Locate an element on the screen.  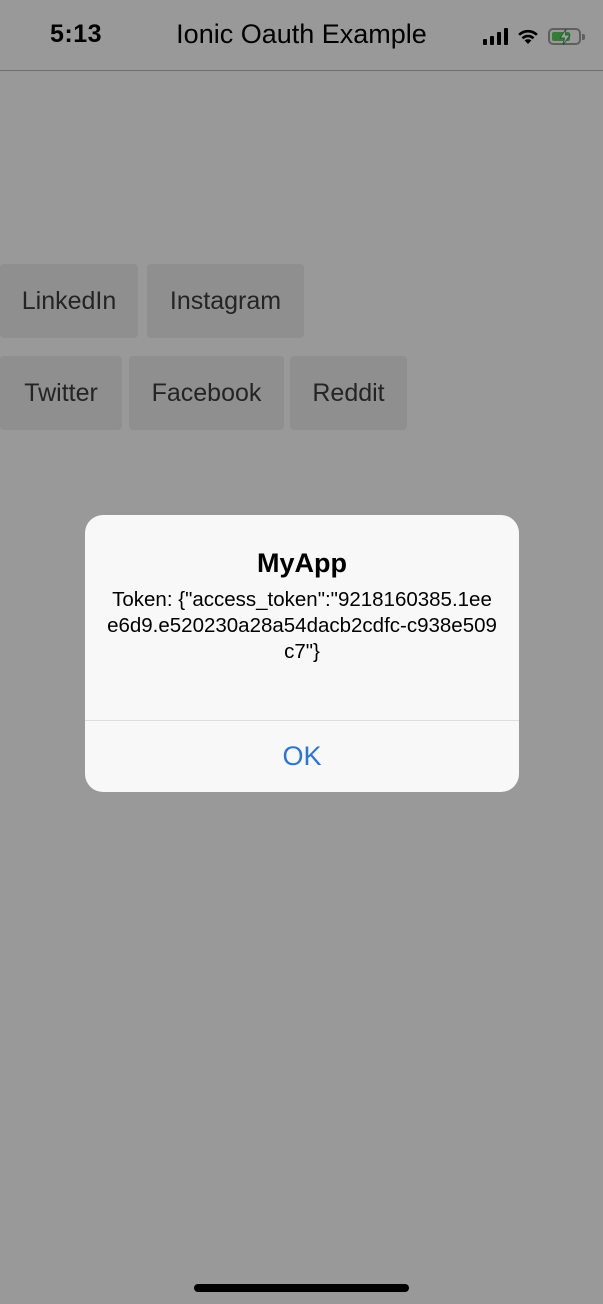
alert-title: MyApp is located at coordinates (302, 563).